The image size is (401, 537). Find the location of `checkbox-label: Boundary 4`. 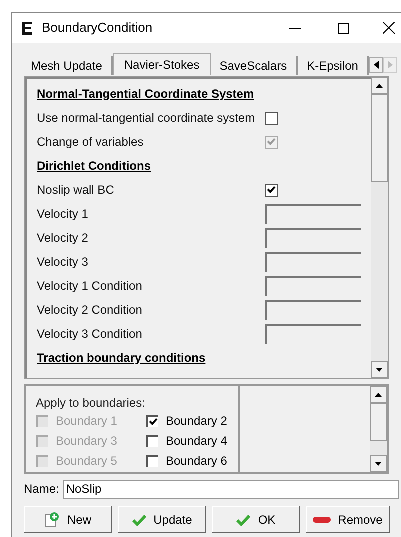

checkbox-label: Boundary 4 is located at coordinates (197, 441).